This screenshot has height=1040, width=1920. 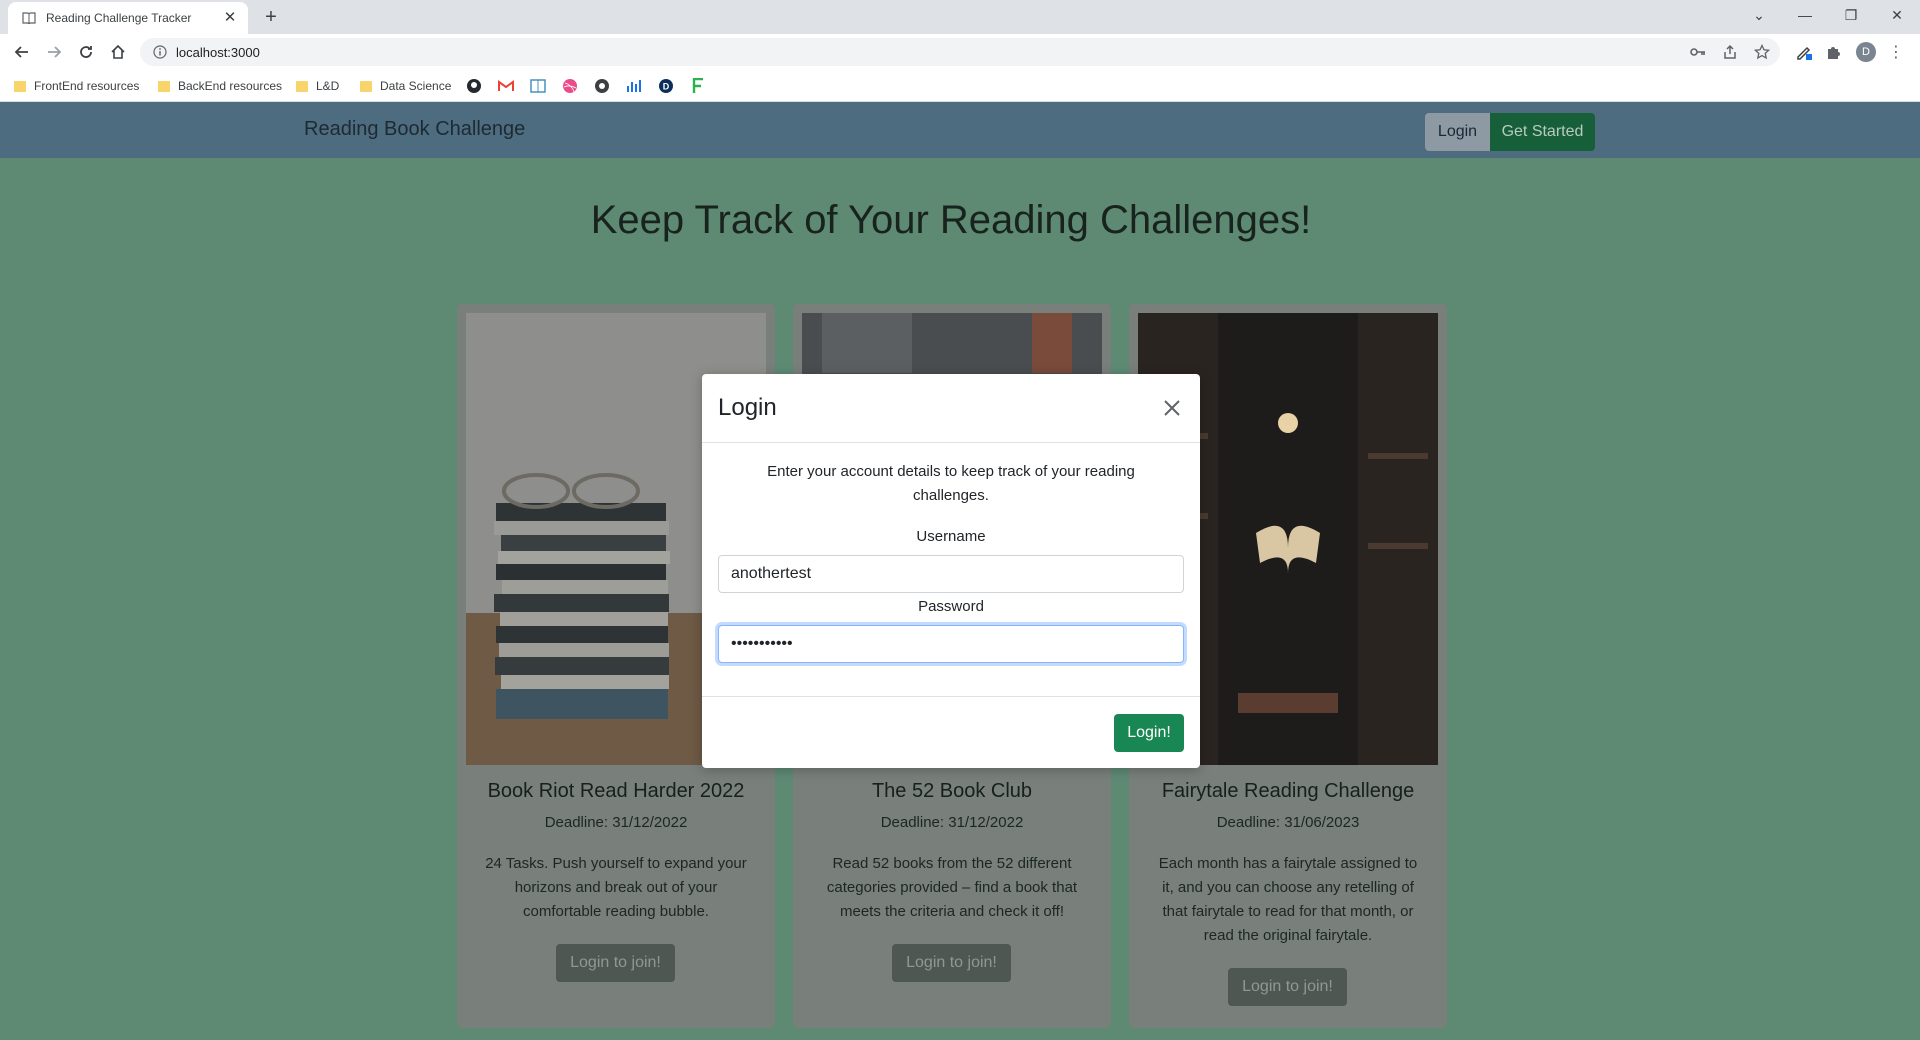 What do you see at coordinates (160, 52) in the screenshot?
I see `site-info-icon` at bounding box center [160, 52].